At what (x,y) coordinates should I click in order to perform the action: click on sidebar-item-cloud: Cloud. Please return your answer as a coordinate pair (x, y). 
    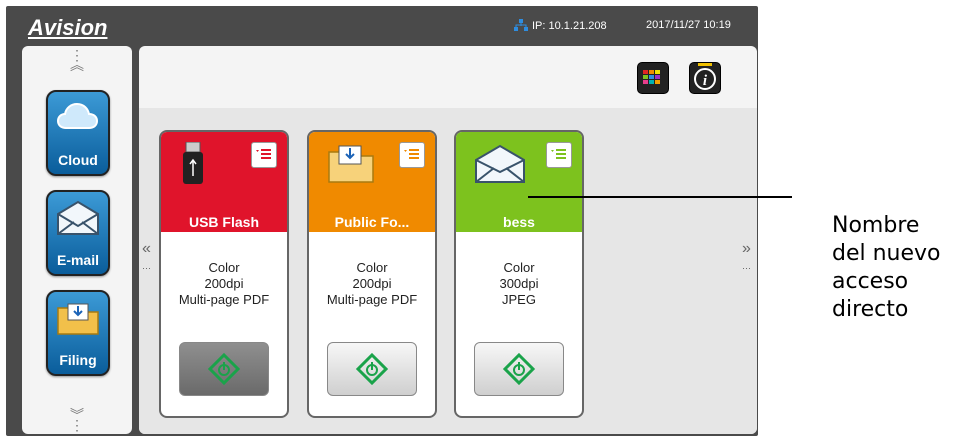
    Looking at the image, I should click on (78, 133).